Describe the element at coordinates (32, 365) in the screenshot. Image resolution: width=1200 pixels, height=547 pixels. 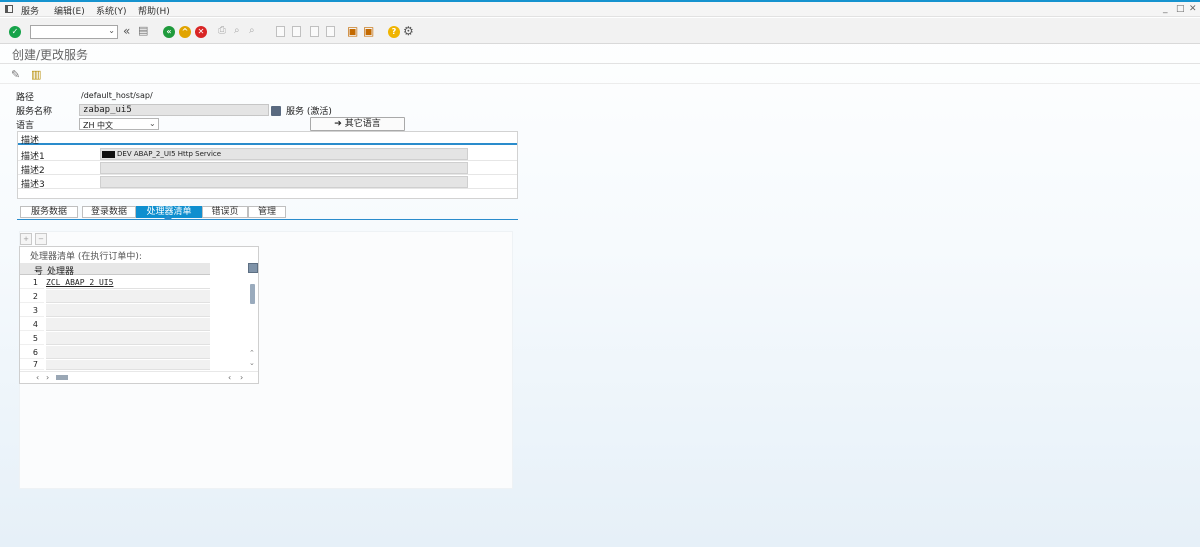
I see `row-number: 7` at that location.